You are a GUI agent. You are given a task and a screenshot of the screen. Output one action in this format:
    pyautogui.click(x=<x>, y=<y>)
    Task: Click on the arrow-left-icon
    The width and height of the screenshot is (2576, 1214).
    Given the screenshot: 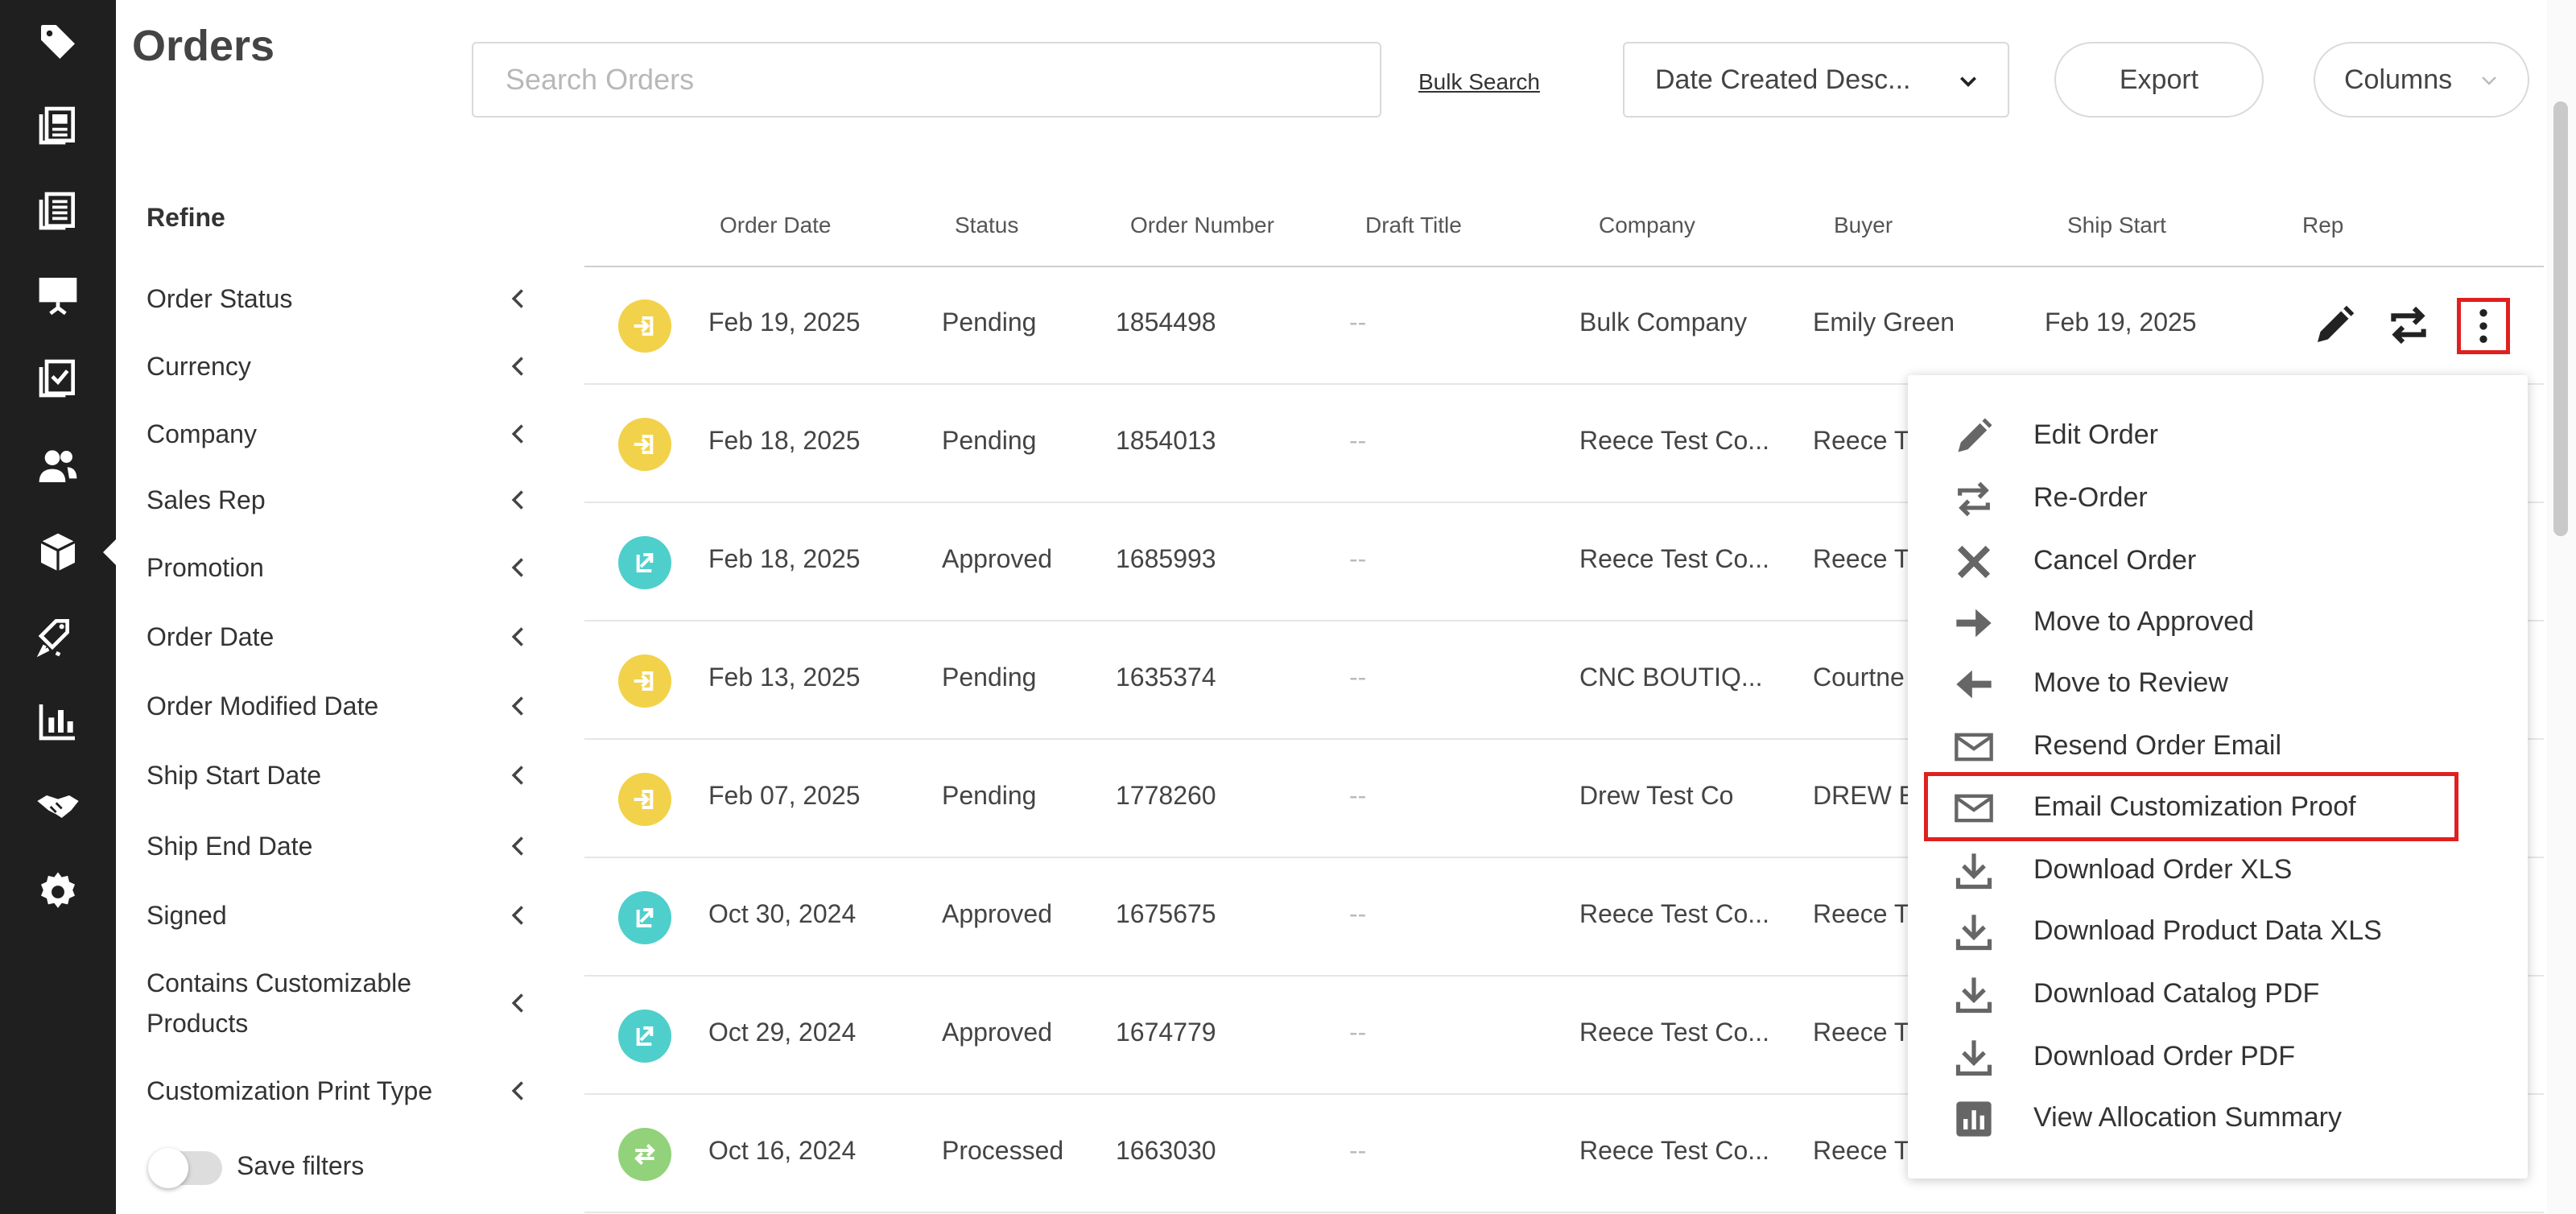 What is the action you would take?
    pyautogui.click(x=1974, y=684)
    